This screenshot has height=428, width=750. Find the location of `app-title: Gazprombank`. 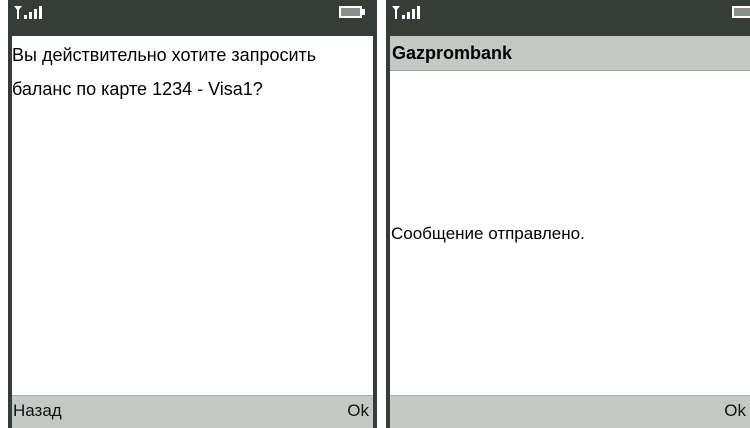

app-title: Gazprombank is located at coordinates (570, 53).